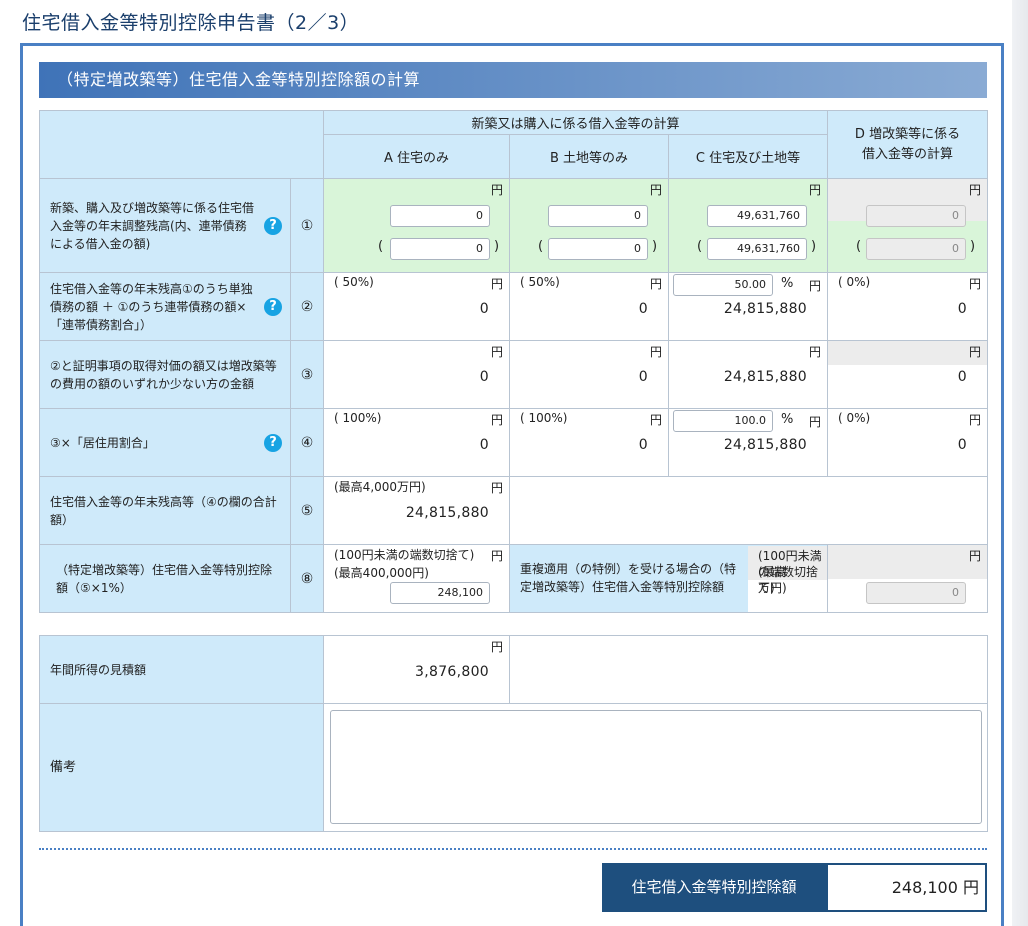  What do you see at coordinates (629, 578) in the screenshot?
I see `duplicate-label: 重複適用（の特例）を受ける場合の（特定増改築等）住宅借入金等特別控除額` at bounding box center [629, 578].